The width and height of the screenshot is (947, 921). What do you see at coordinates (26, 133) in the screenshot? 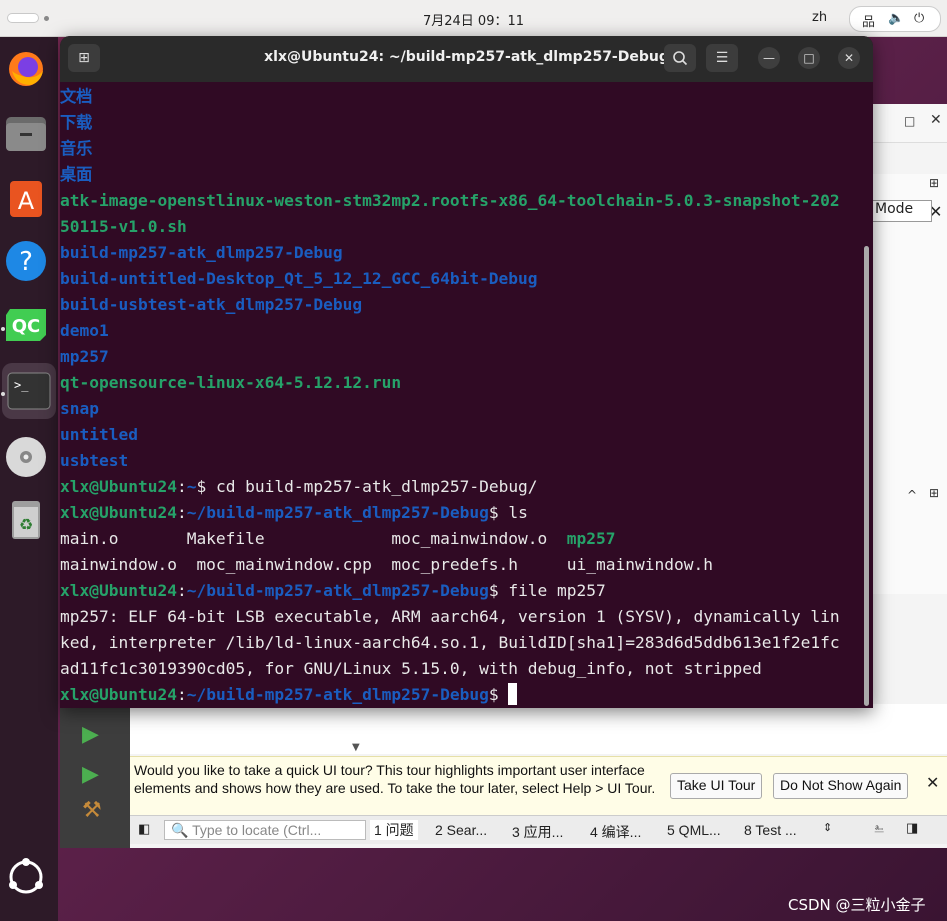
I see `files-icon` at bounding box center [26, 133].